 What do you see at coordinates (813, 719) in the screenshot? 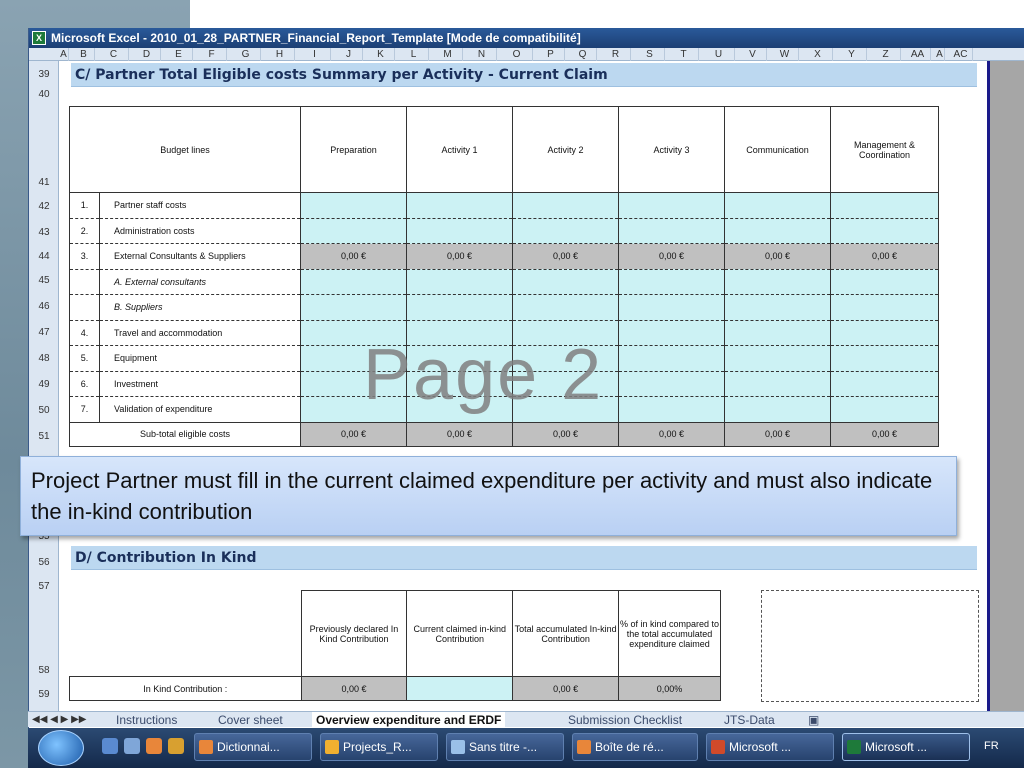
I see `new-sheet-icon: ▣` at bounding box center [813, 719].